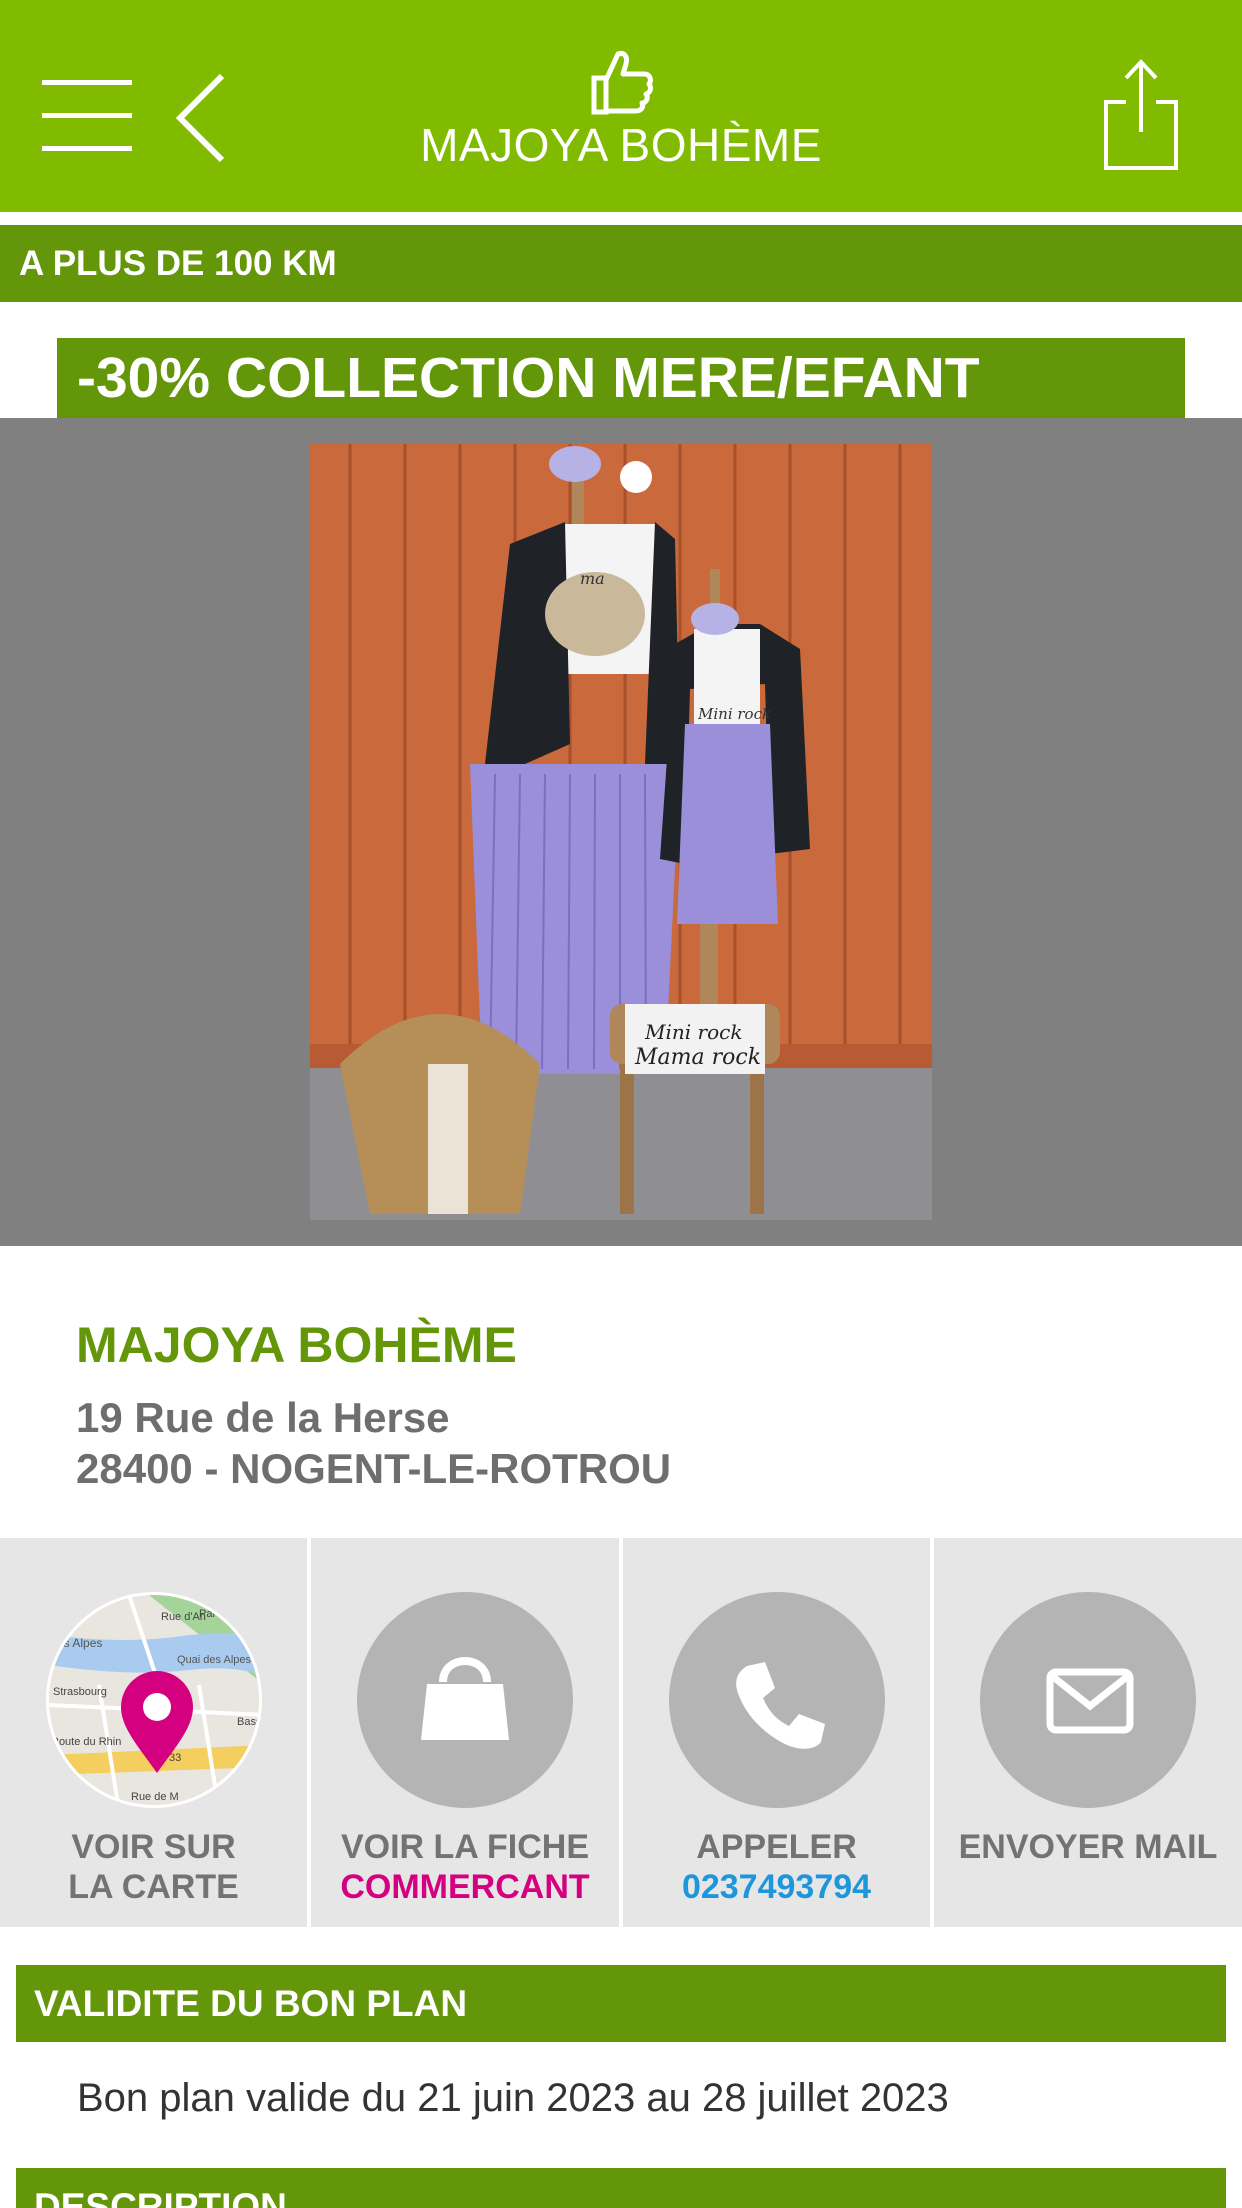 The width and height of the screenshot is (1242, 2208). What do you see at coordinates (153, 1867) in the screenshot?
I see `map-action-label: VOIR SUR LA CARTE` at bounding box center [153, 1867].